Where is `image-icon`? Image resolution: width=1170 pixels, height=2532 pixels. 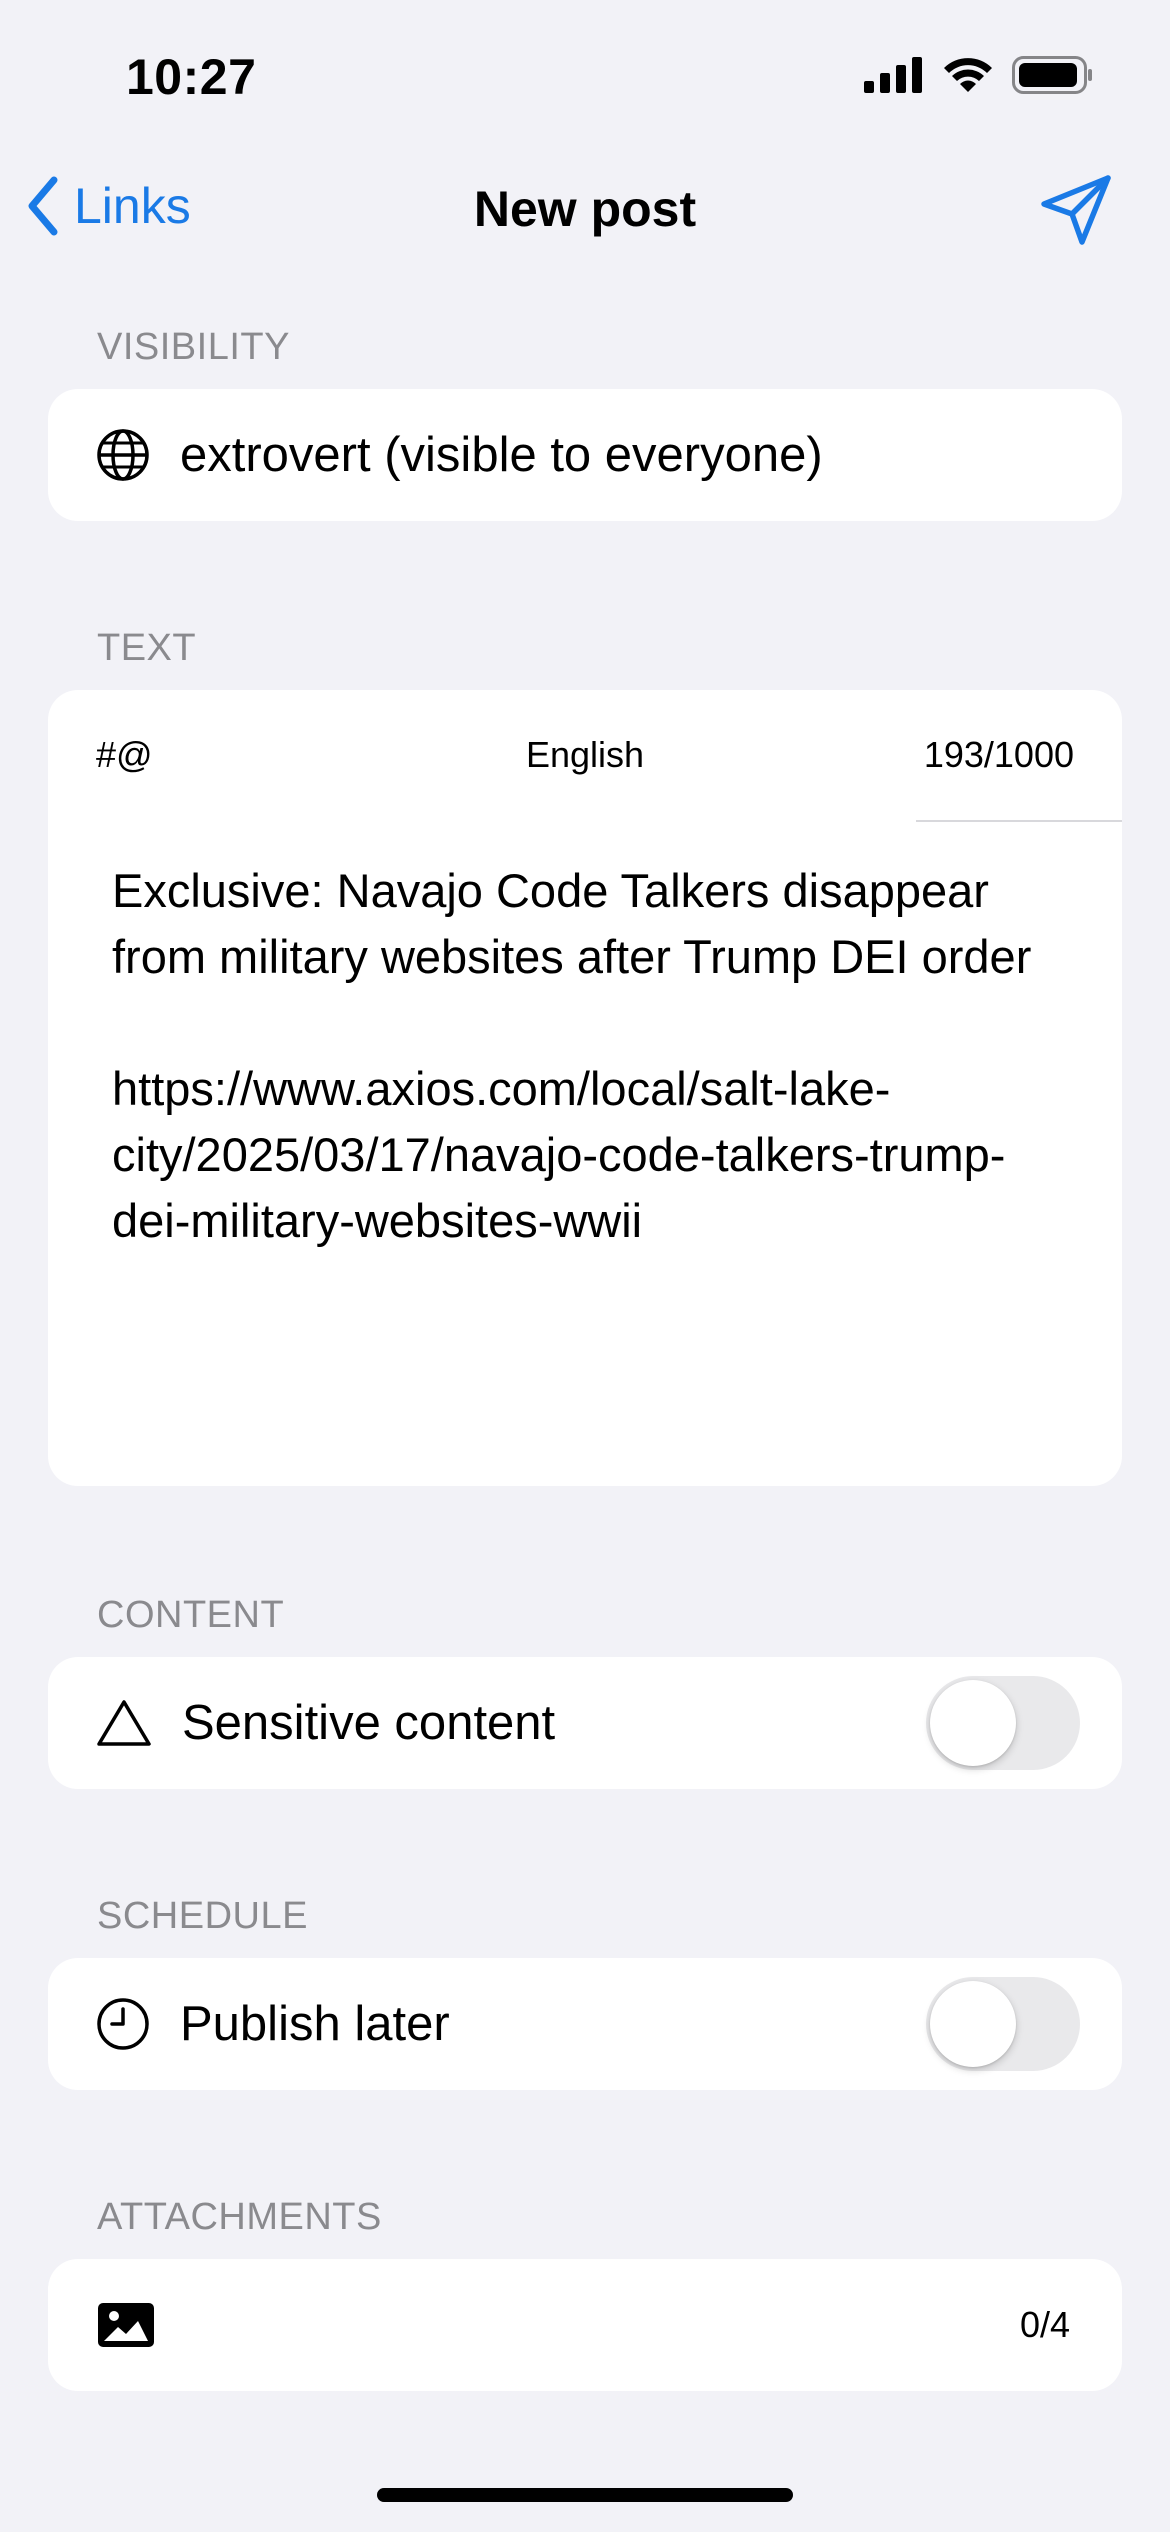 image-icon is located at coordinates (126, 2325).